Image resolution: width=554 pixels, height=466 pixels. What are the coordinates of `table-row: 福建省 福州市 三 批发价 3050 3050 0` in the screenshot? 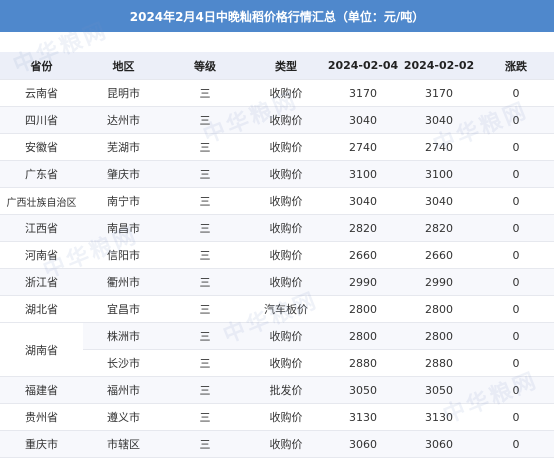 It's located at (277, 390).